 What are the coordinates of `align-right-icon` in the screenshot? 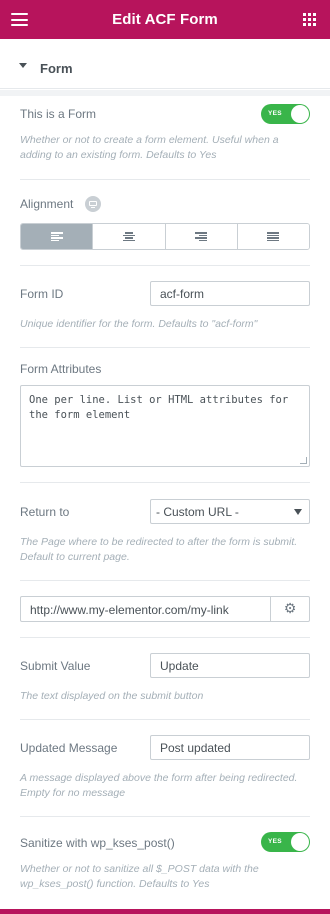 It's located at (201, 236).